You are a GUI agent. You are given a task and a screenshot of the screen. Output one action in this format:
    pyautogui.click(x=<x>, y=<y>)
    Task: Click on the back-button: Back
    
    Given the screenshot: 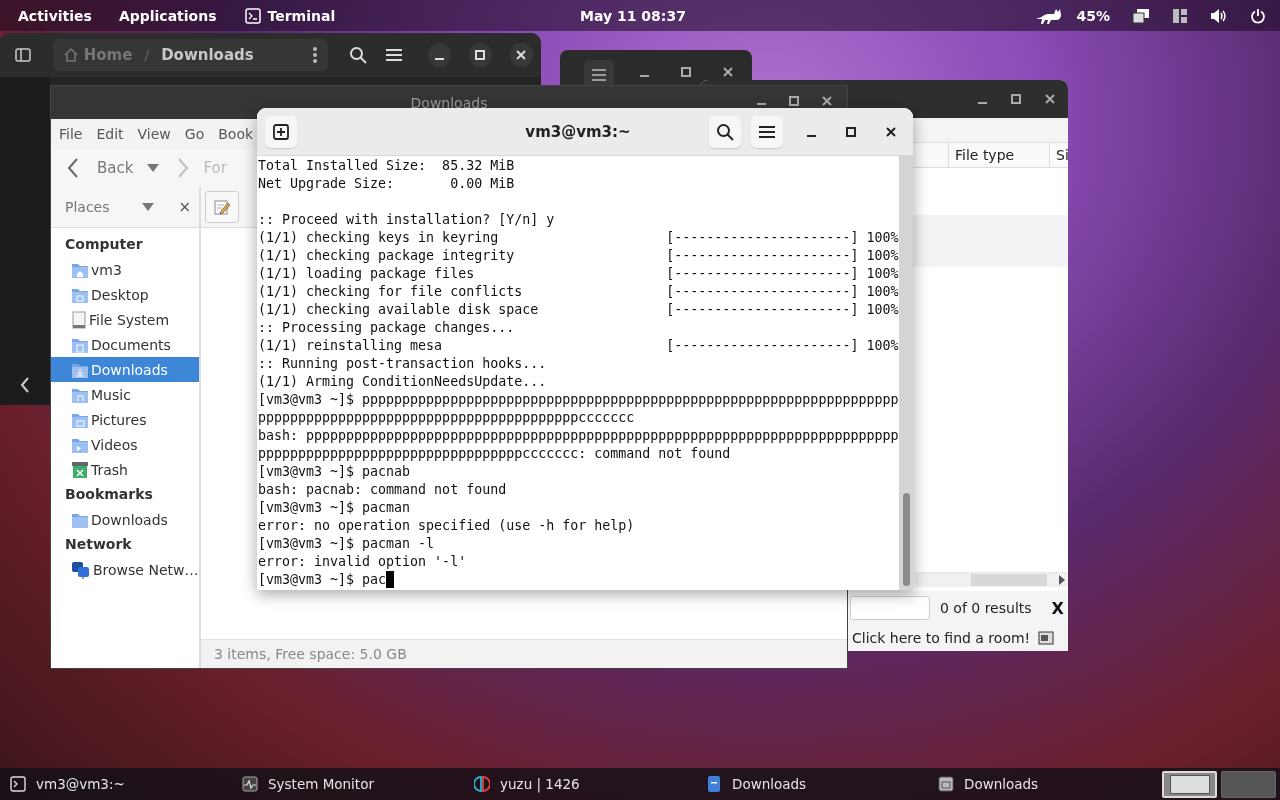 What is the action you would take?
    pyautogui.click(x=100, y=168)
    